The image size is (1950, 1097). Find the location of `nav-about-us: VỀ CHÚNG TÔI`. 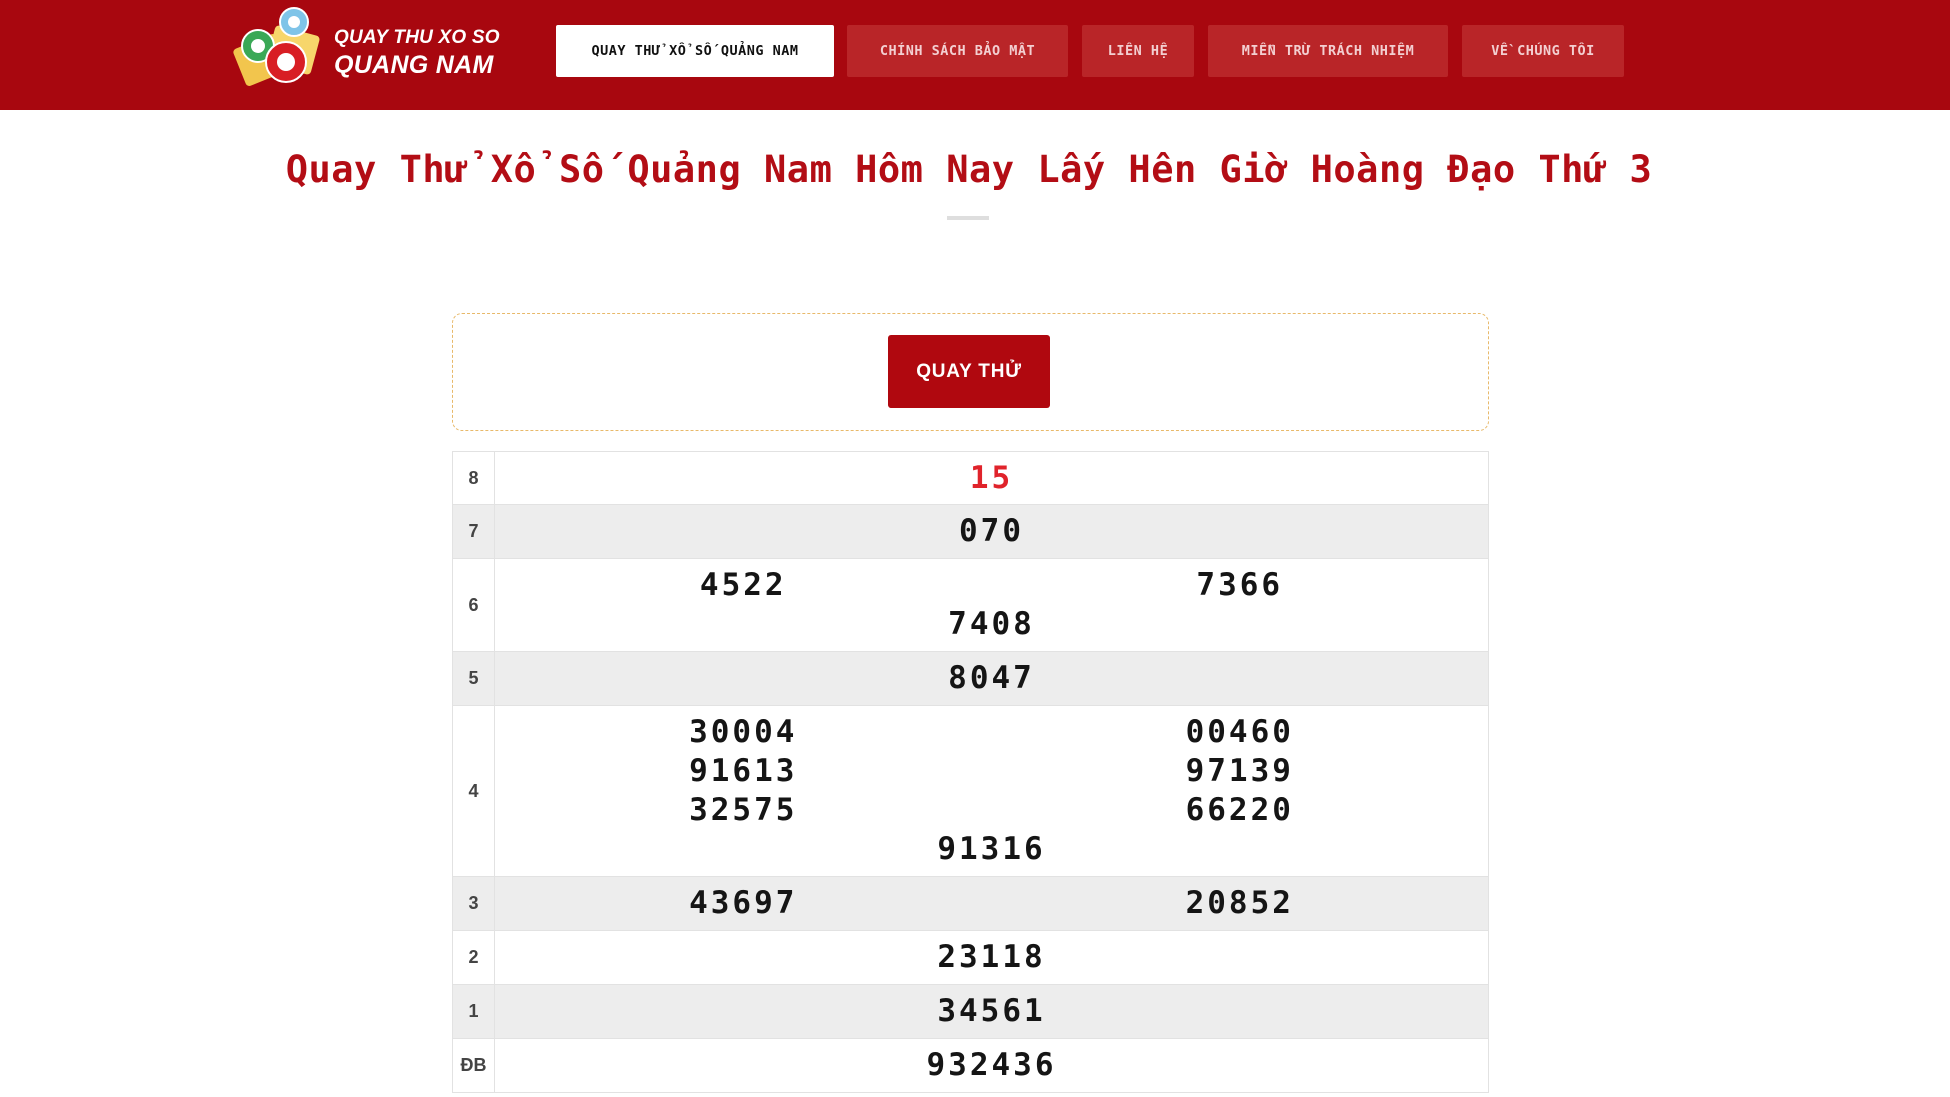

nav-about-us: VỀ CHÚNG TÔI is located at coordinates (1543, 51).